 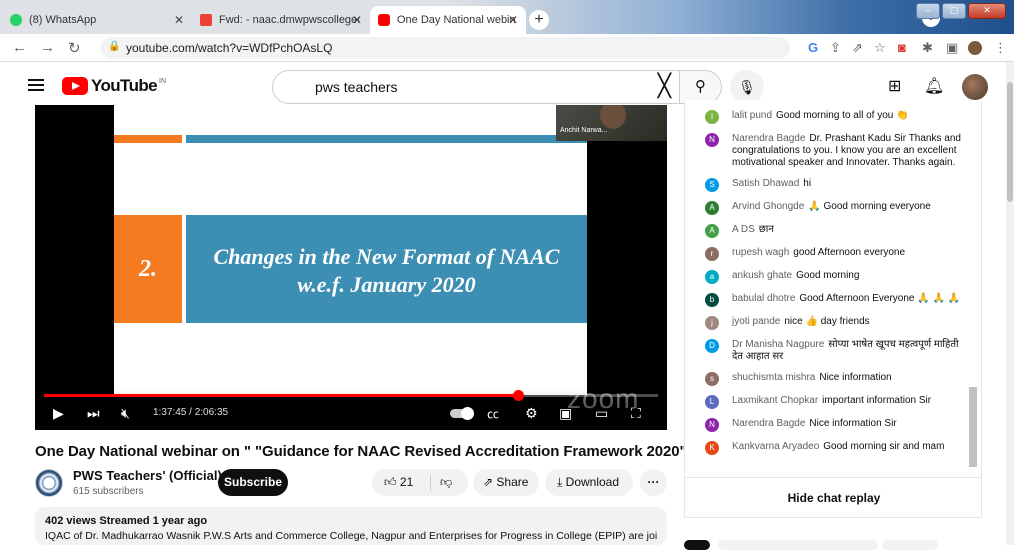 What do you see at coordinates (398, 482) in the screenshot?
I see `like-button: 👍︎ 21` at bounding box center [398, 482].